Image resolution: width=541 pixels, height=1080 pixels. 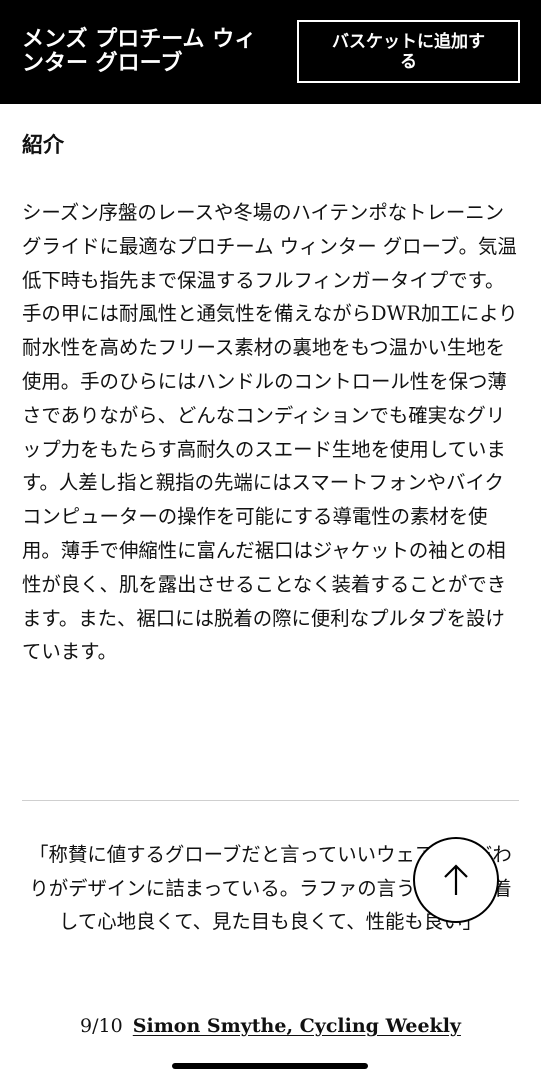 I want to click on section-divider, so click(x=270, y=800).